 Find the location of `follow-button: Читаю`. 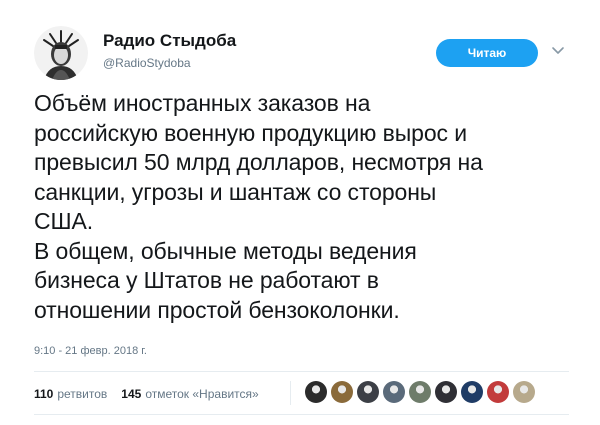

follow-button: Читаю is located at coordinates (487, 53).